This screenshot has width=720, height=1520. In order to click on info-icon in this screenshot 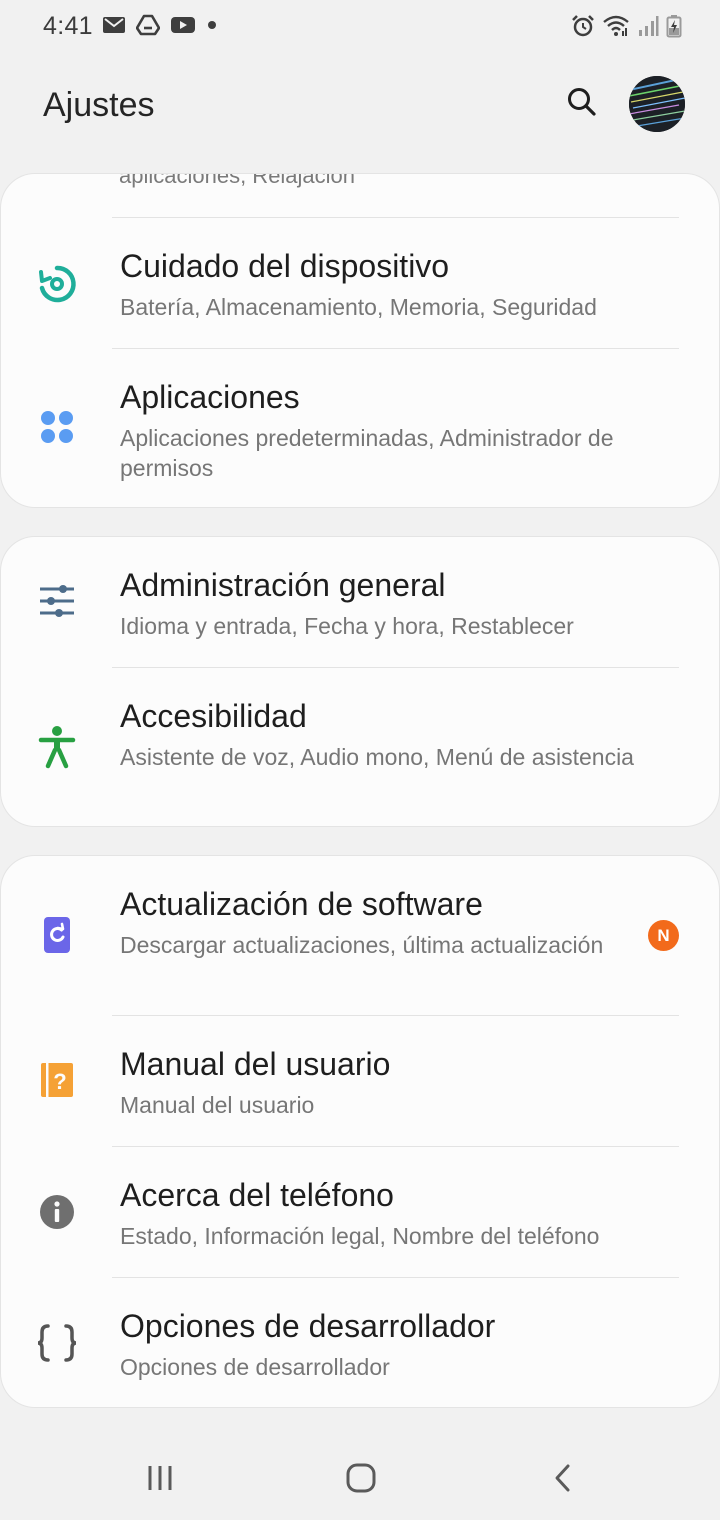, I will do `click(57, 1212)`.